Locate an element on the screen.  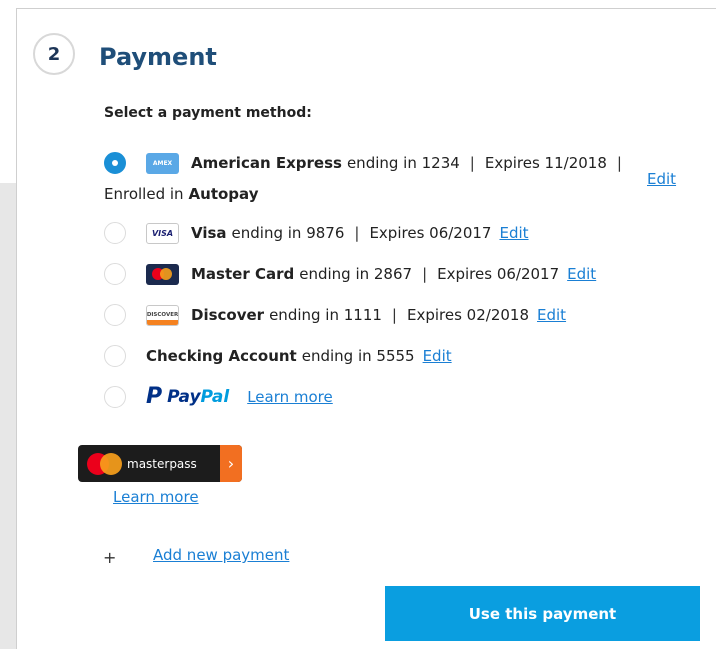
amex-ending-text: ending in 1234 is located at coordinates (403, 163).